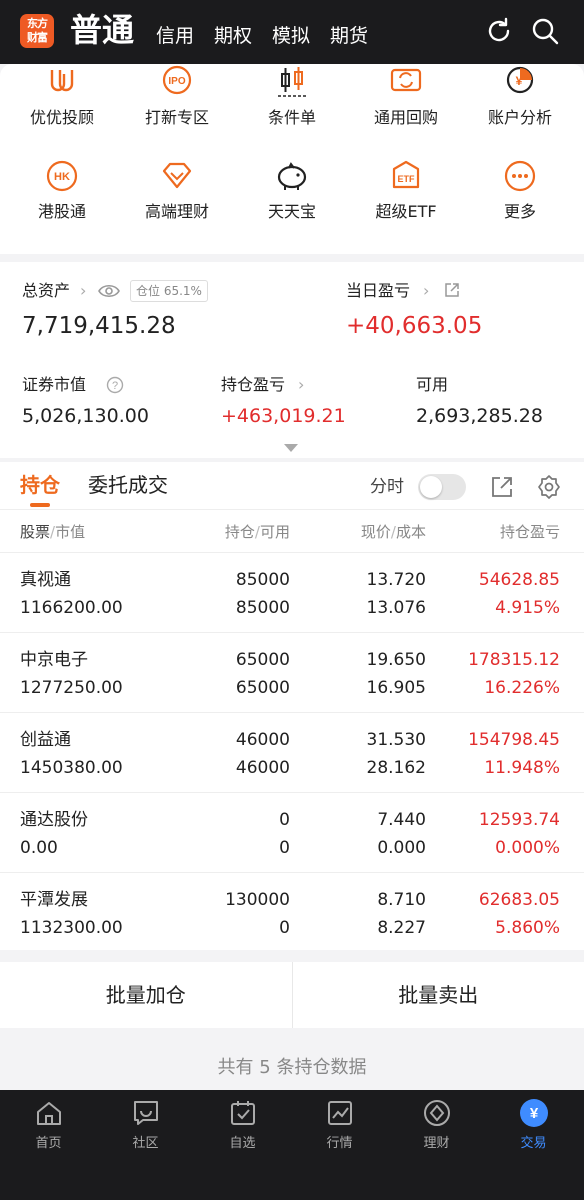  Describe the element at coordinates (262, 36) in the screenshot. I see `account-type-tabs: 信用 期权 模拟 期货` at that location.